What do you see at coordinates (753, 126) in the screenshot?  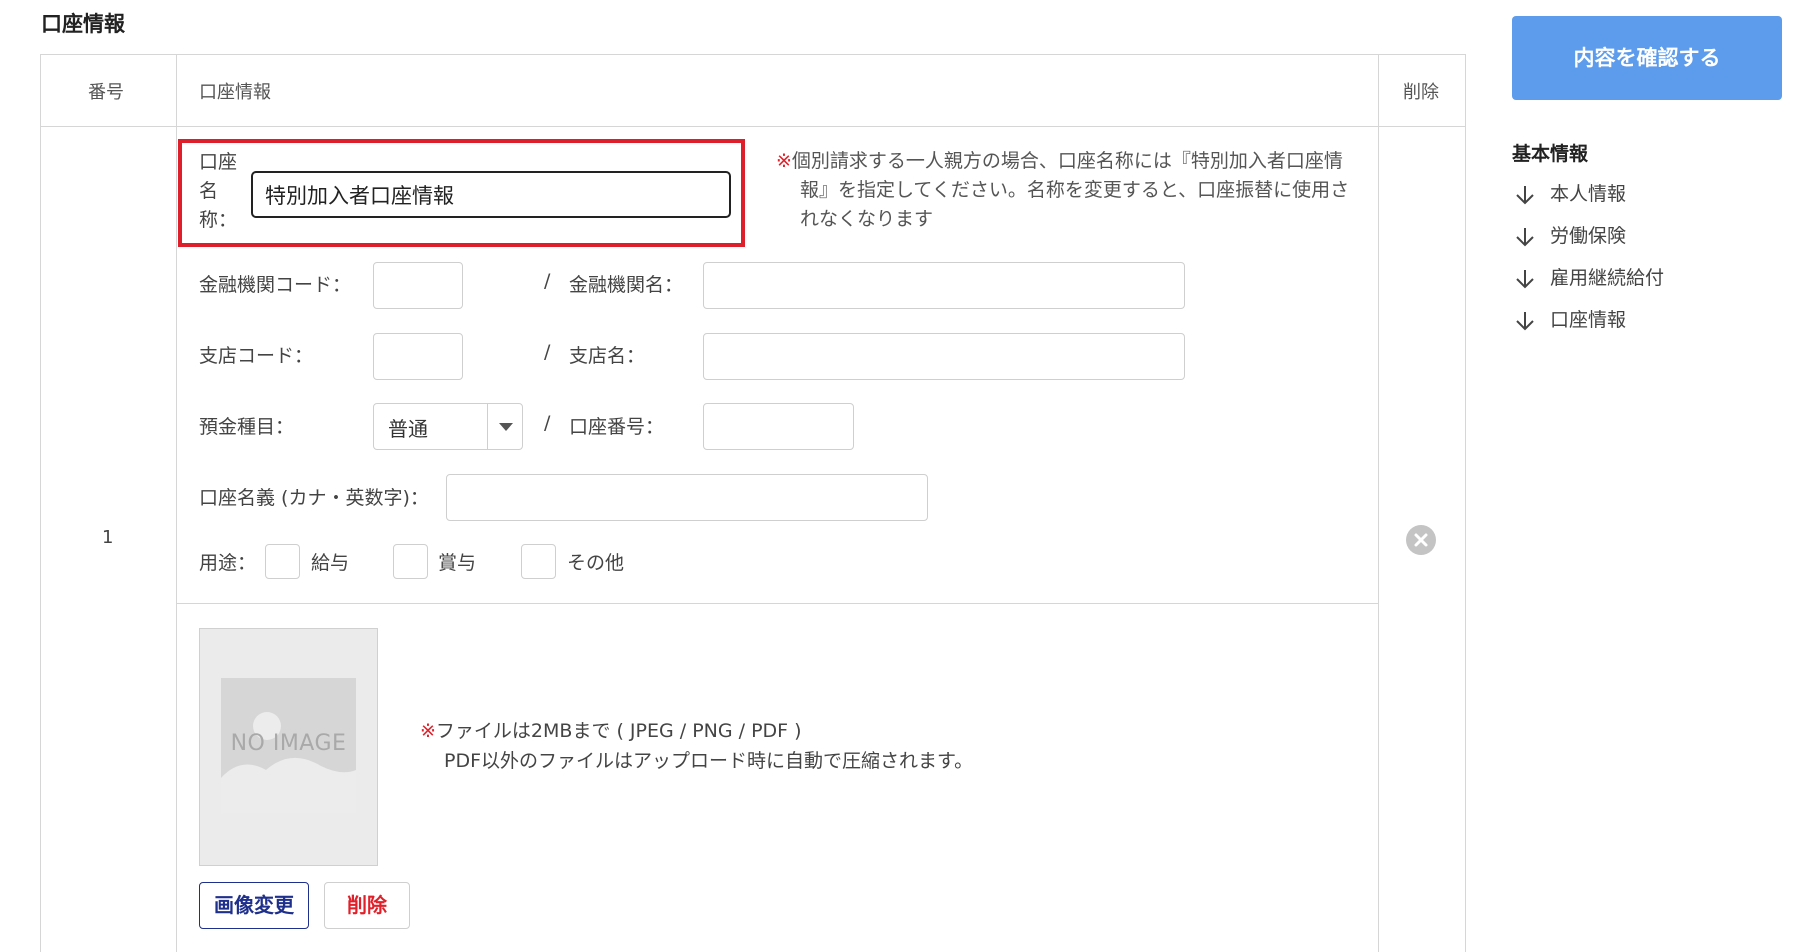 I see `header-divider` at bounding box center [753, 126].